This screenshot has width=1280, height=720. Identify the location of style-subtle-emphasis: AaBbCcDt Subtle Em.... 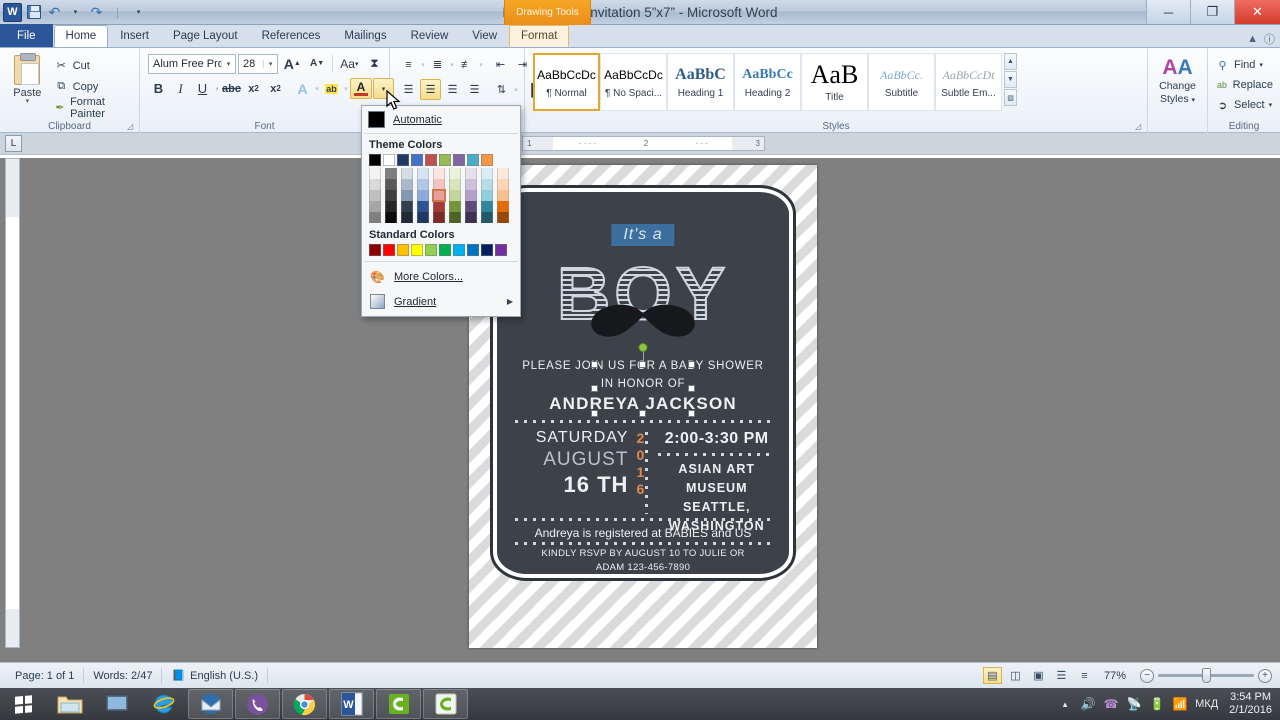
(968, 82).